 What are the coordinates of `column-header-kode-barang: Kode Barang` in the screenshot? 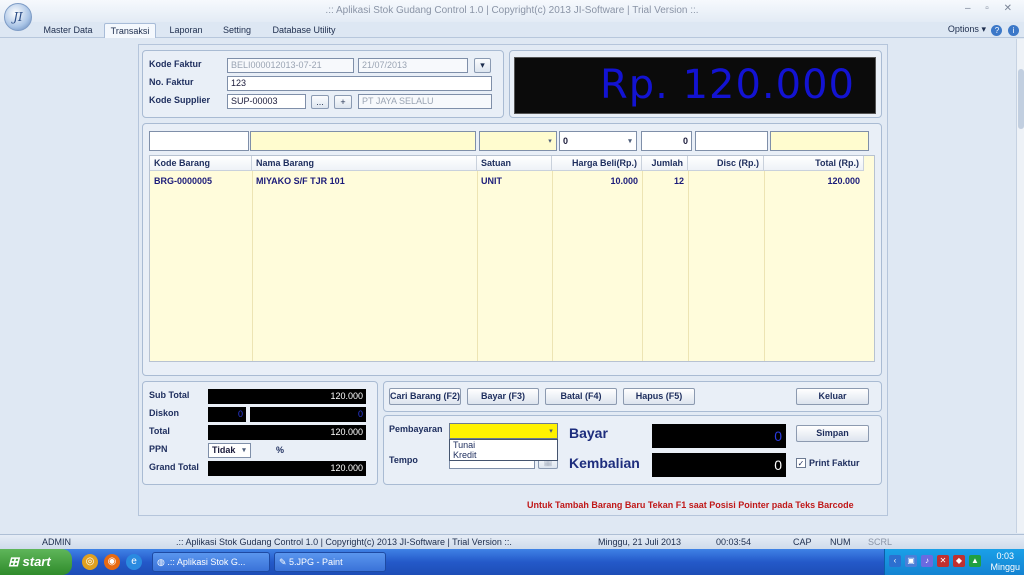 It's located at (201, 163).